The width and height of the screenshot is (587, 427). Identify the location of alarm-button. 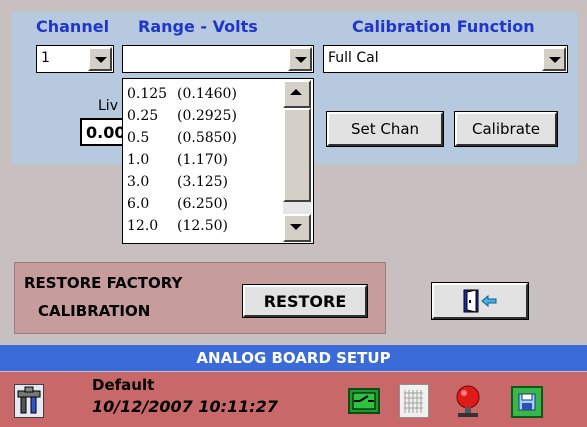
(468, 401).